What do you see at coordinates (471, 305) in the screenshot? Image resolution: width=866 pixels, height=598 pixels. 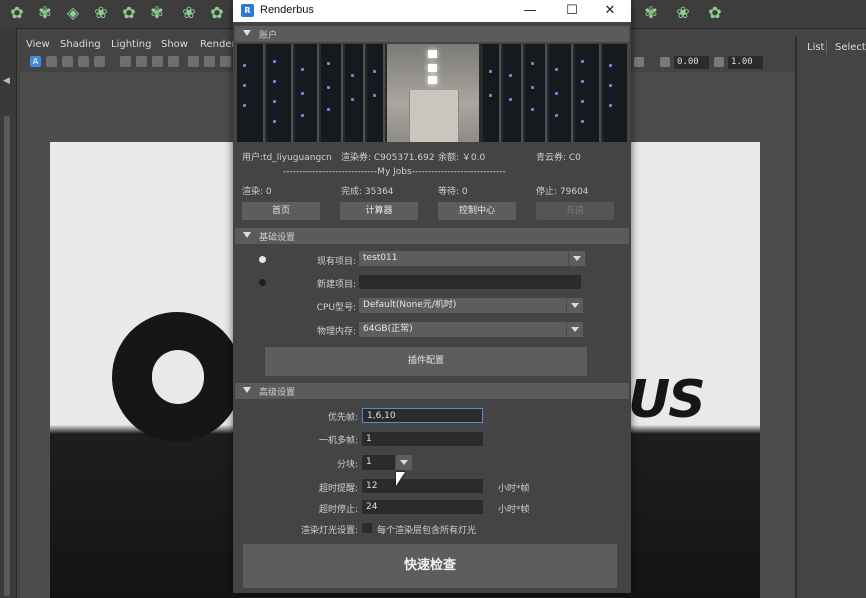 I see `cpu-select: Default(None元/机时)` at bounding box center [471, 305].